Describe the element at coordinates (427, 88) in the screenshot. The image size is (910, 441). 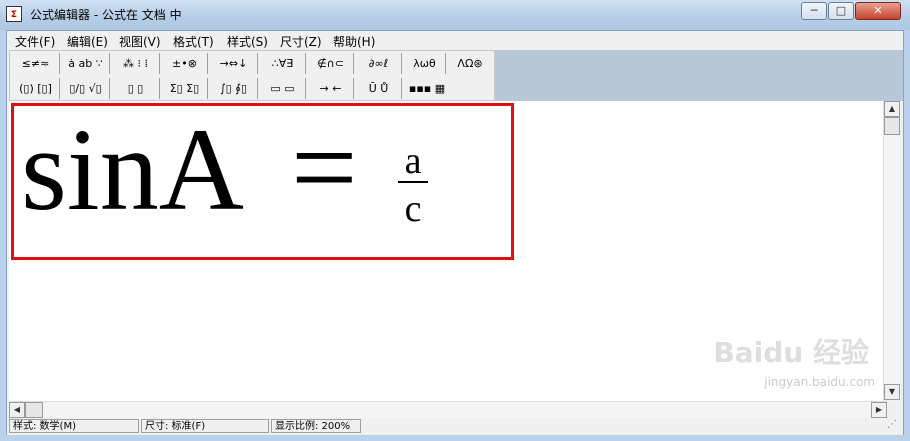
I see `matrix-templates-button: ▪▪▪ ▦` at that location.